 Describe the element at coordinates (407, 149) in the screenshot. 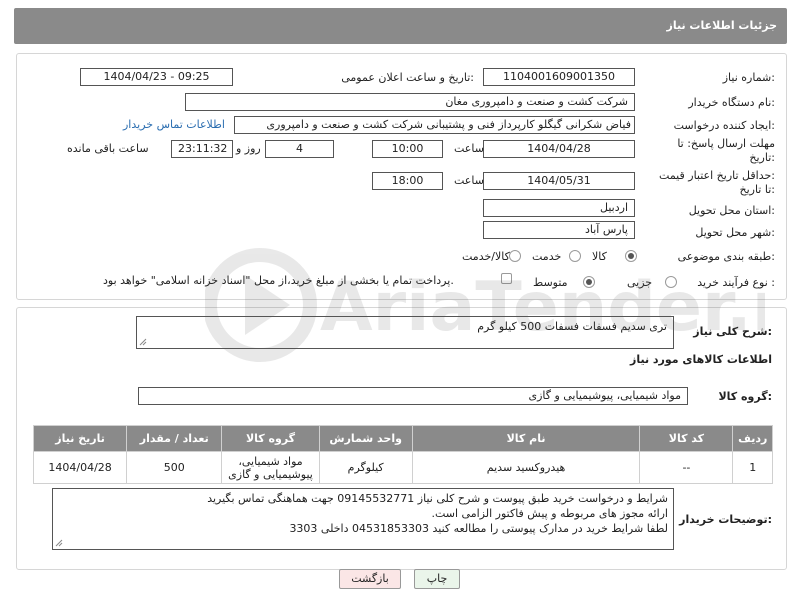

I see `deadline-time-field: 10:00` at that location.